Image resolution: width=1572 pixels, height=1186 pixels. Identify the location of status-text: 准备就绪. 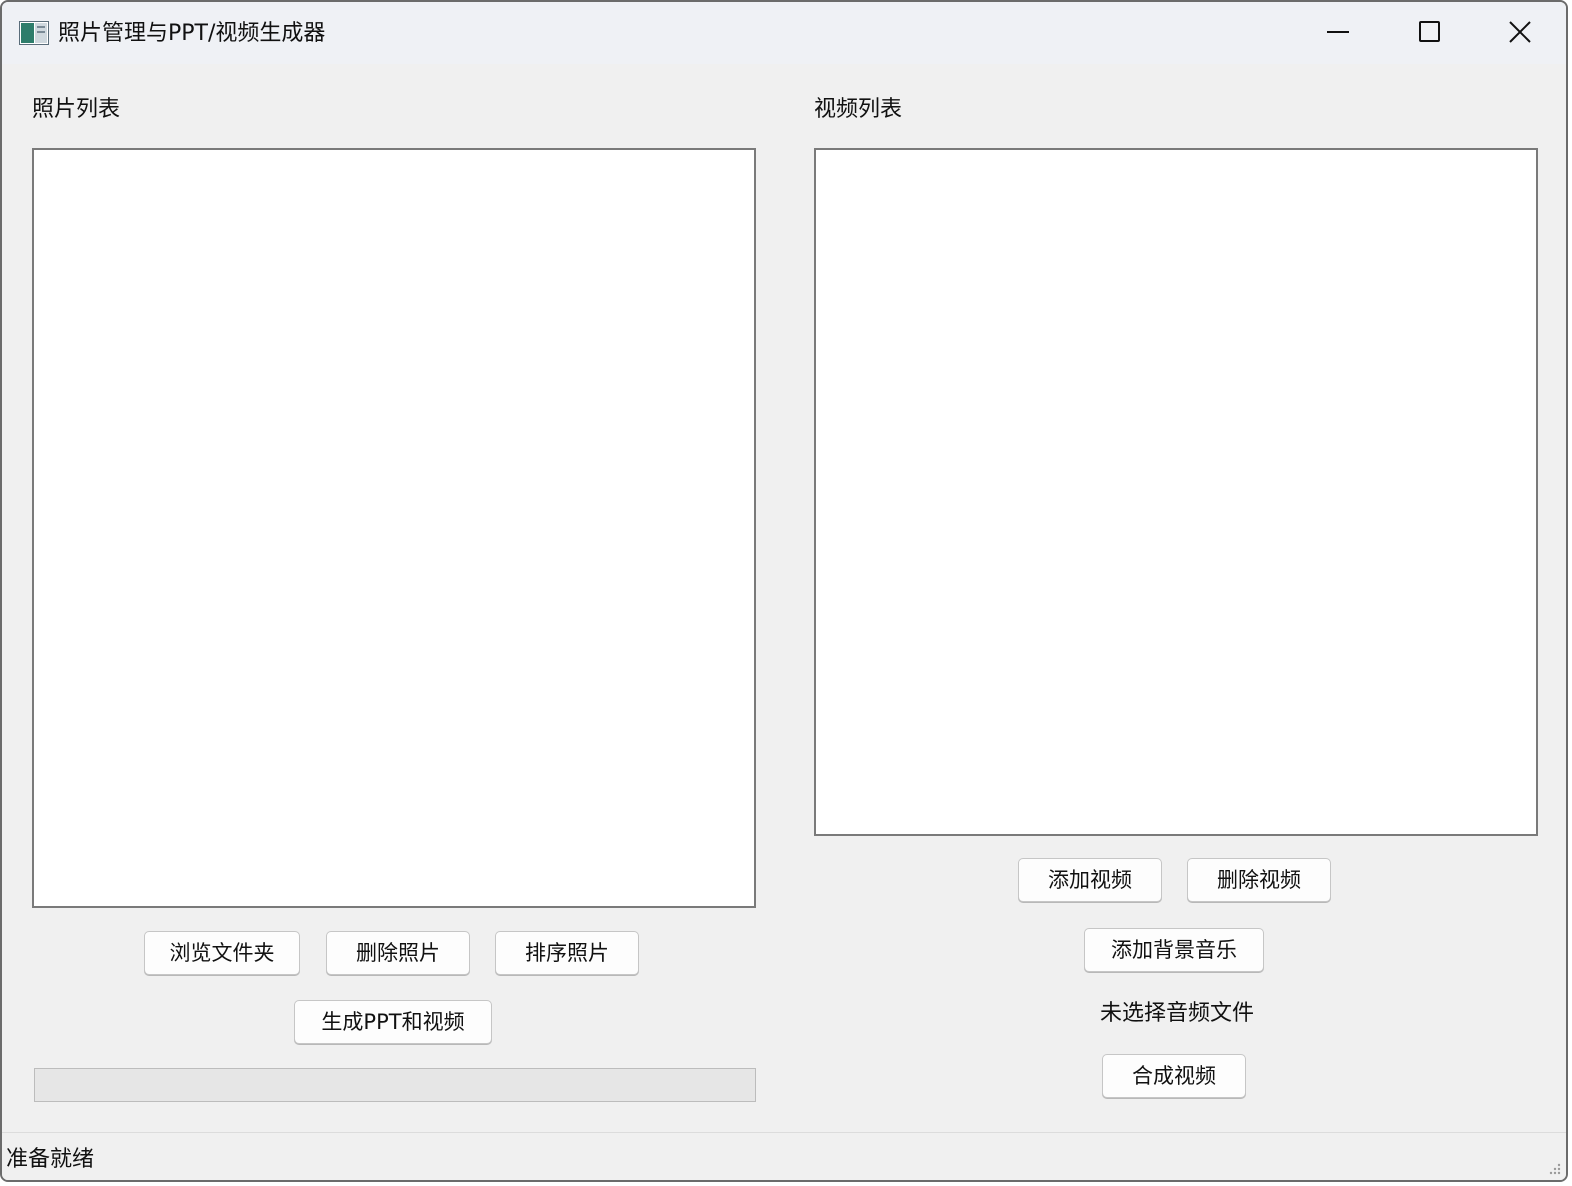
(50, 1159).